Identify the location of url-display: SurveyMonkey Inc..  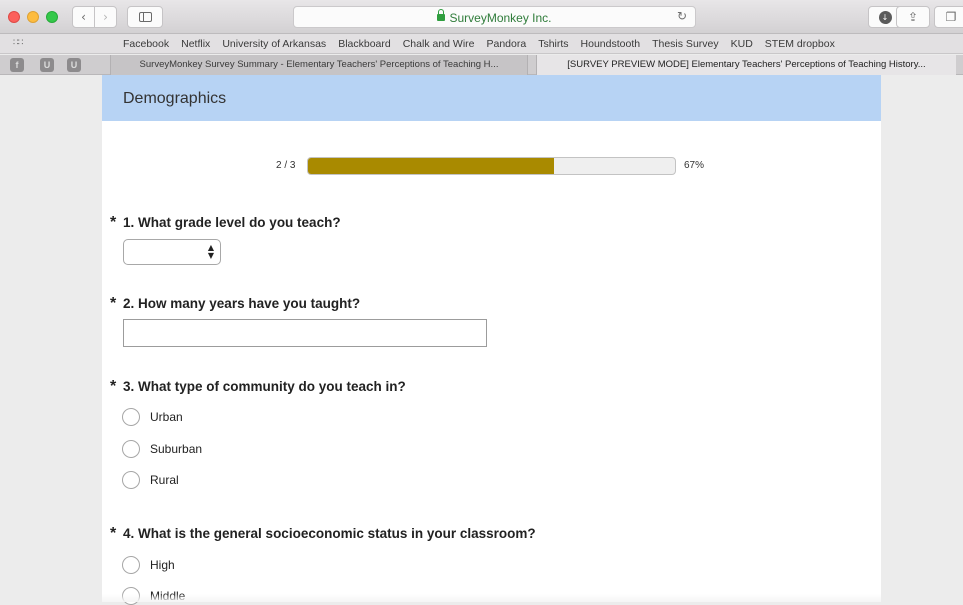
(494, 17).